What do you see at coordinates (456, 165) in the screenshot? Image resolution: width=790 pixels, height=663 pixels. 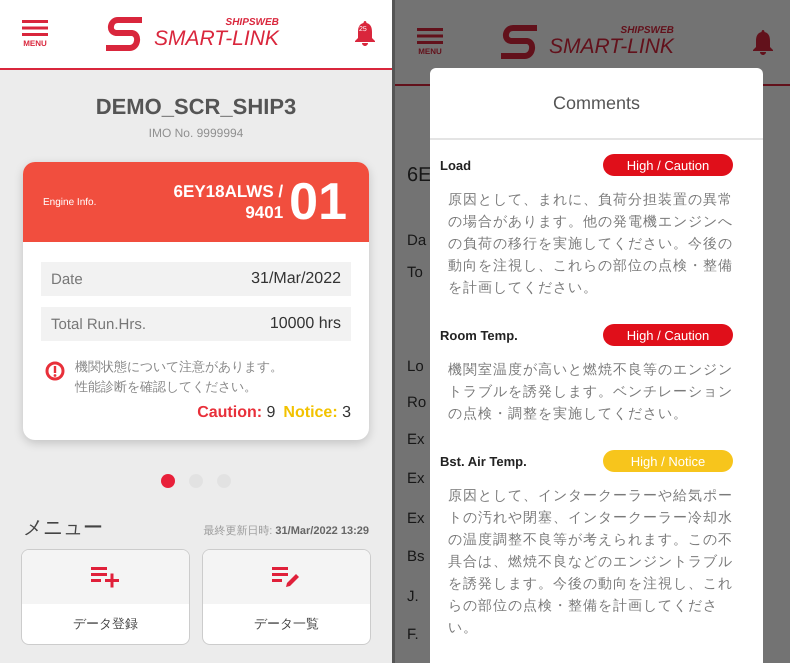 I see `comment-label: Load` at bounding box center [456, 165].